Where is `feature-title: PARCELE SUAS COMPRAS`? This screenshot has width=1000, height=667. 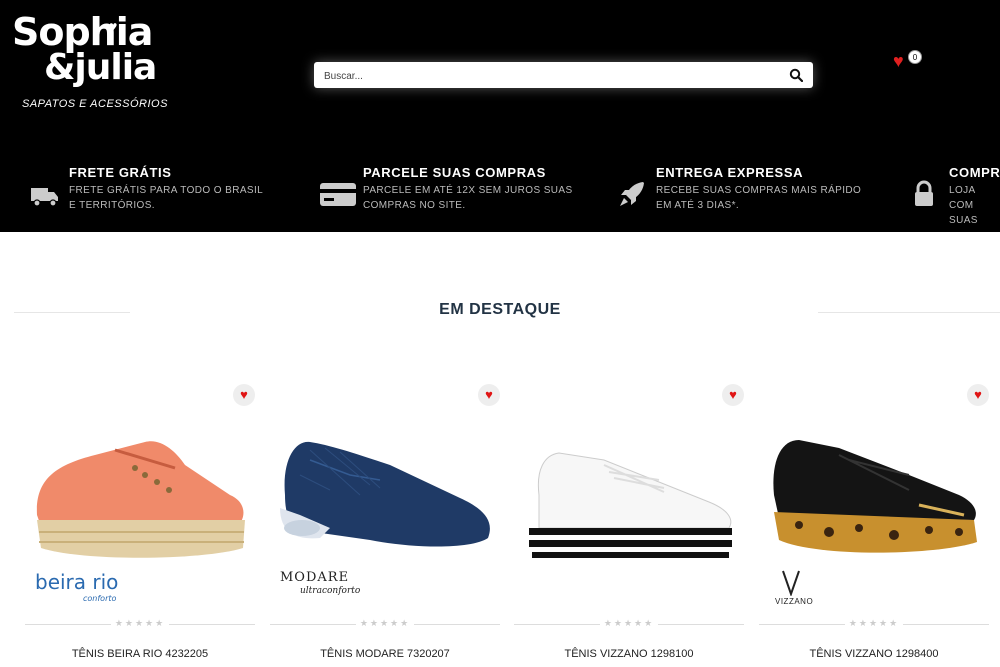 feature-title: PARCELE SUAS COMPRAS is located at coordinates (454, 172).